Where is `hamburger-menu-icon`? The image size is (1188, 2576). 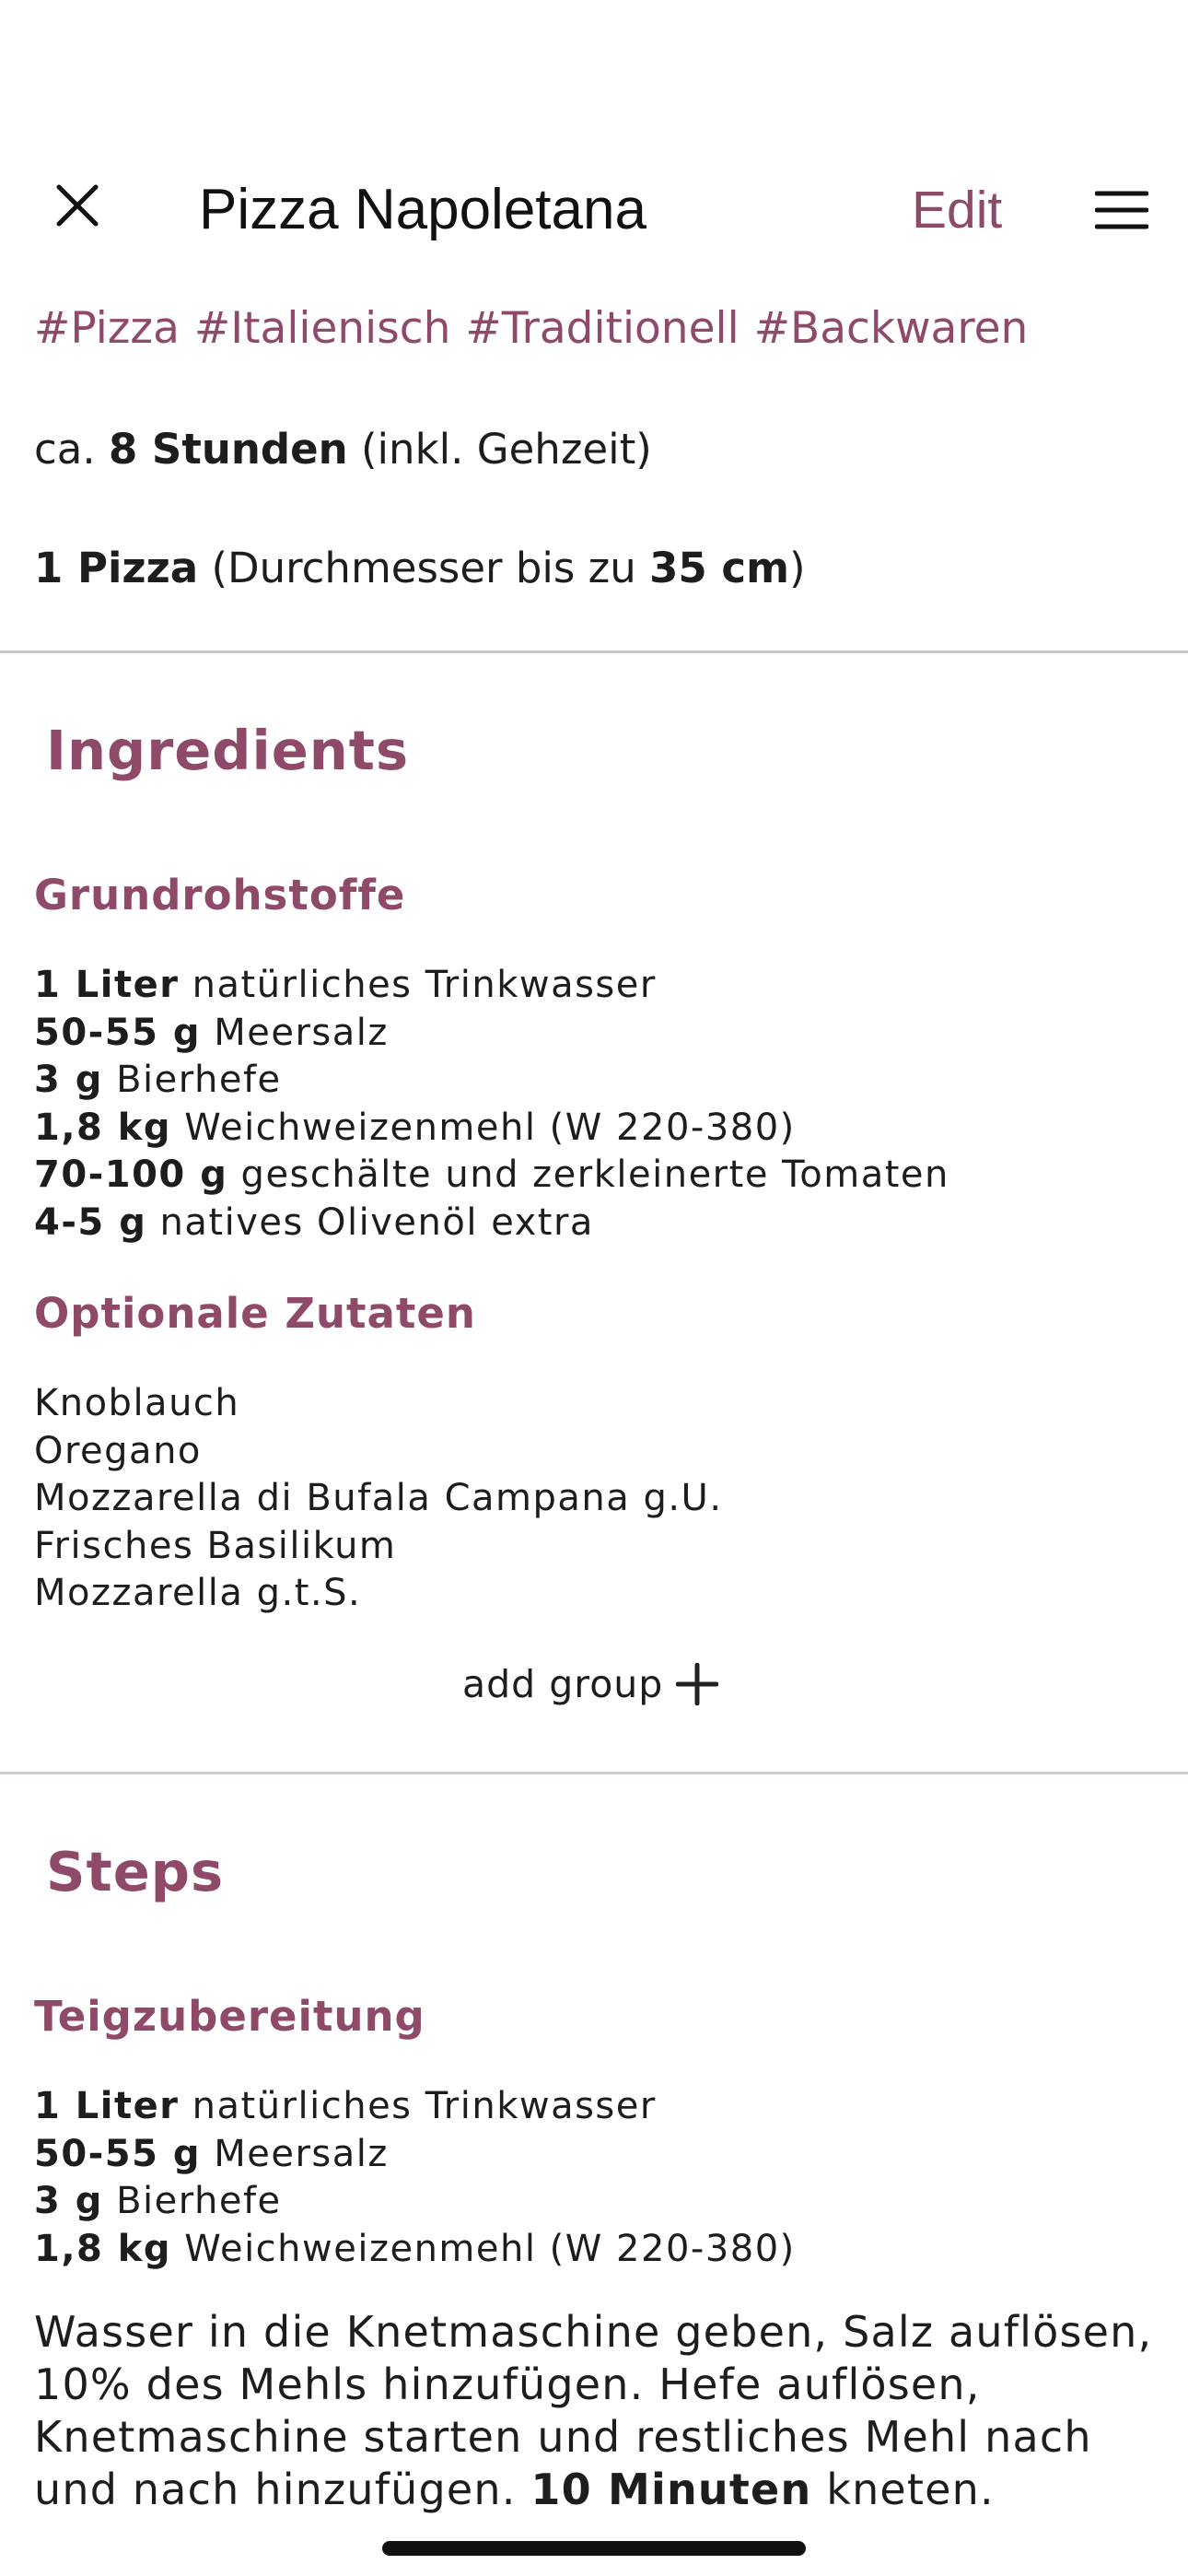
hamburger-menu-icon is located at coordinates (1121, 210).